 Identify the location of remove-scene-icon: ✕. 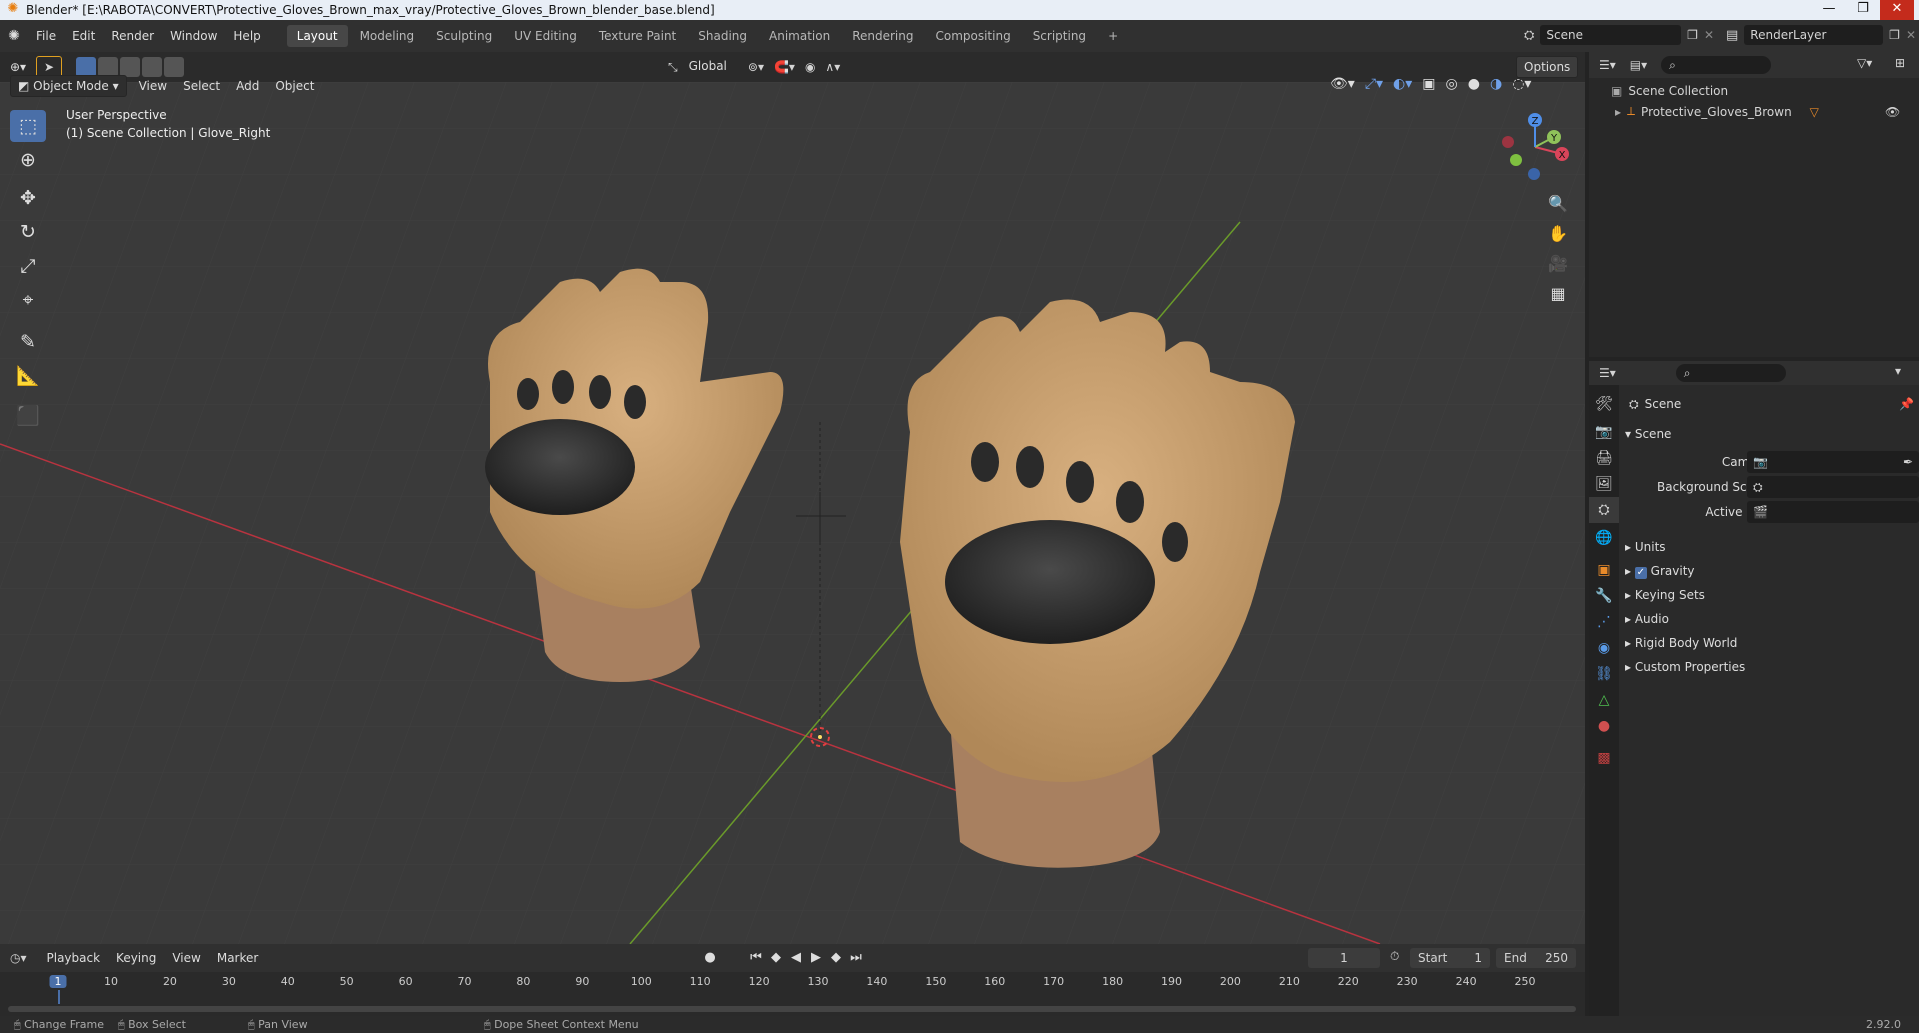
(1709, 35).